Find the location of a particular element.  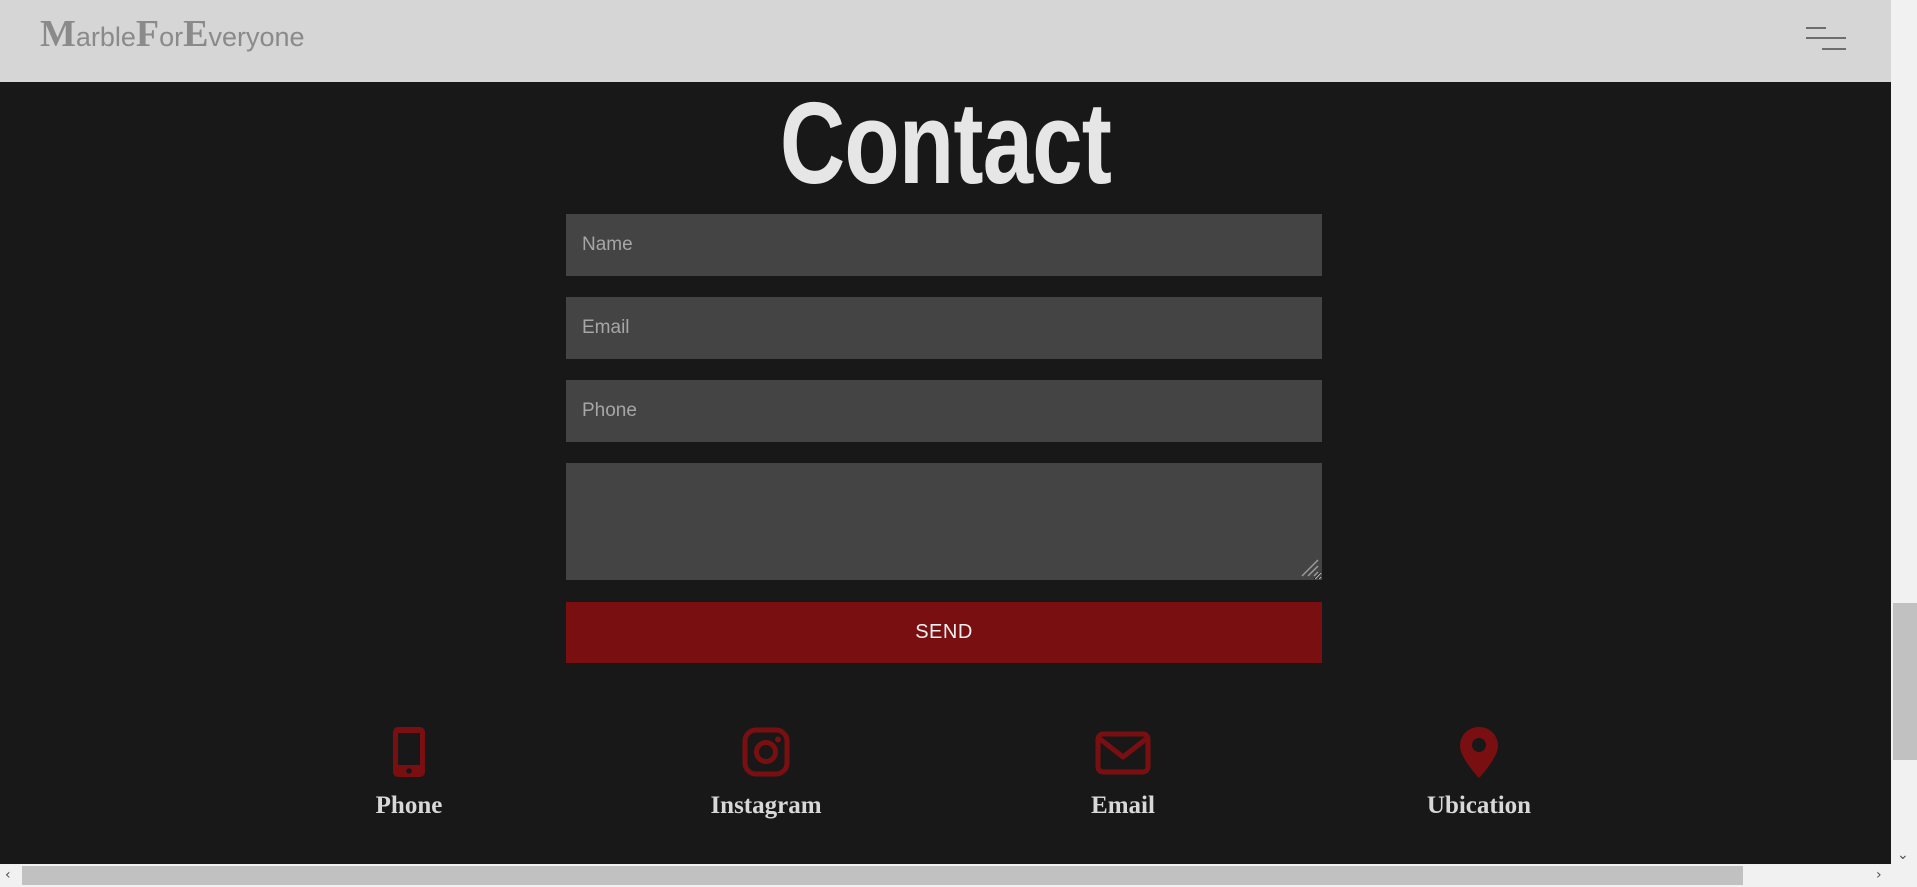

envelope-icon is located at coordinates (1123, 753).